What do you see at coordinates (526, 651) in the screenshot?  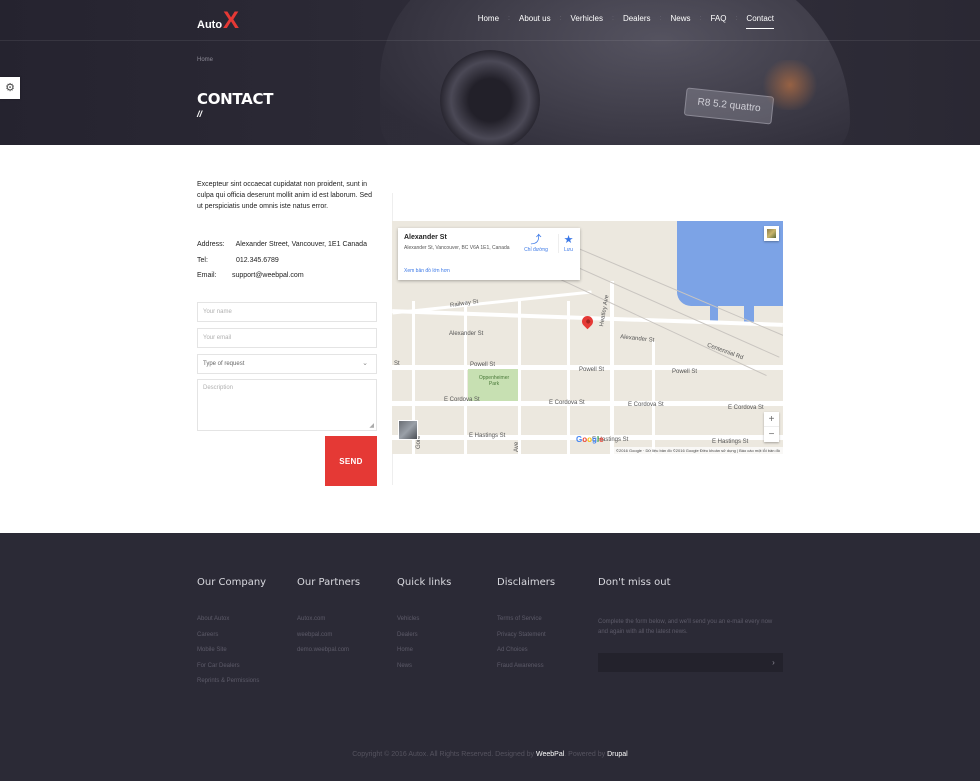 I see `footer-link: Ad Choices` at bounding box center [526, 651].